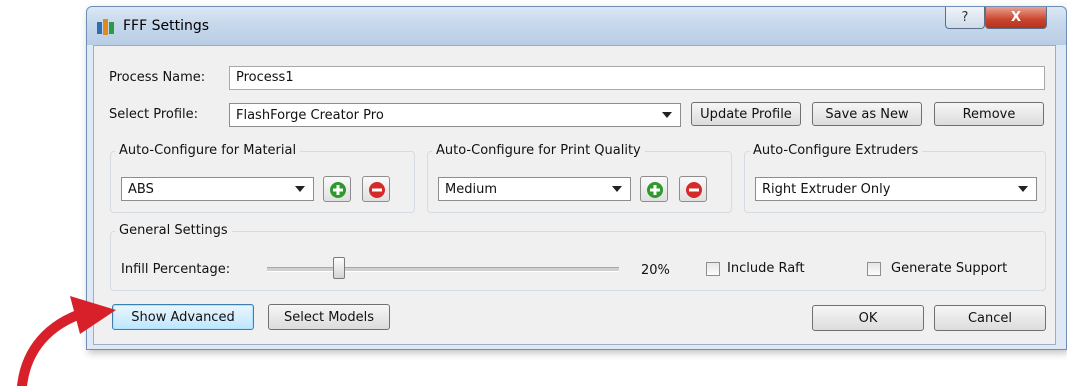  I want to click on generate-support-checkbox, so click(874, 269).